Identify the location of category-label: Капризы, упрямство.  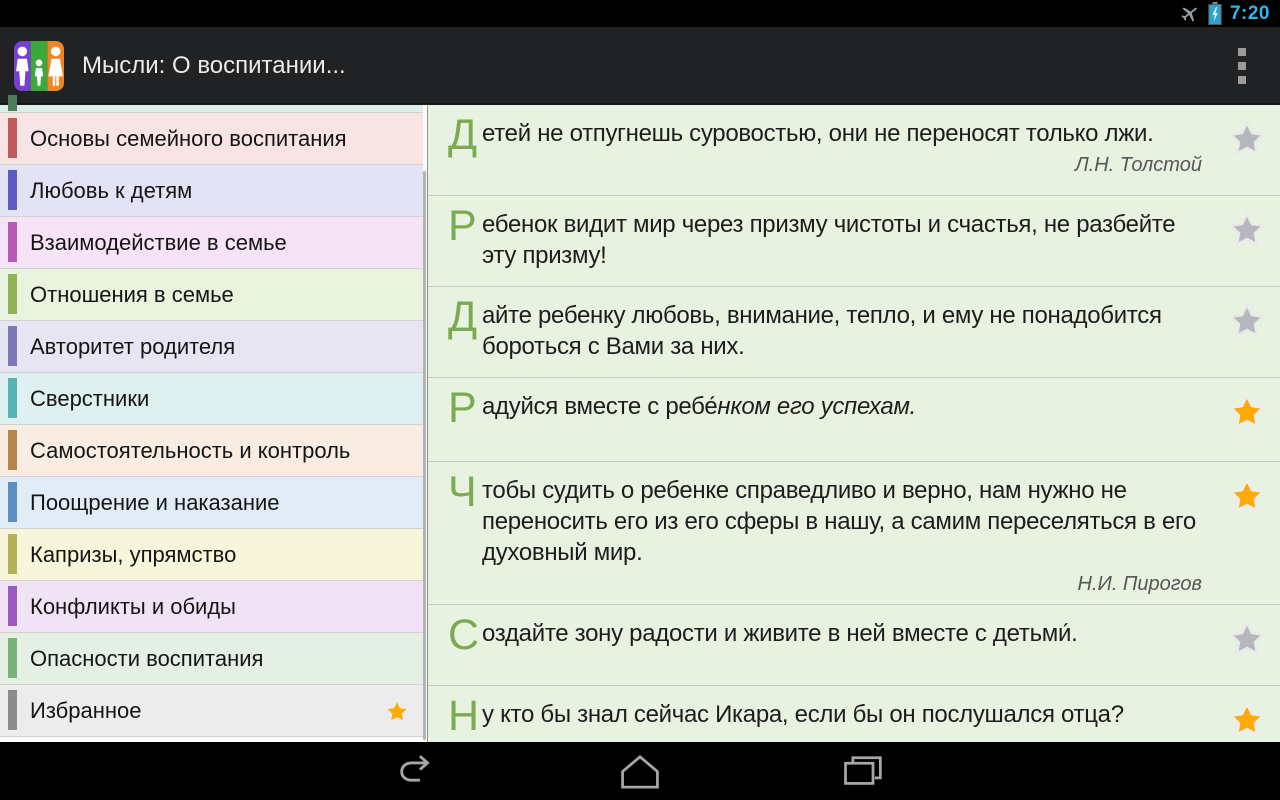
(133, 554).